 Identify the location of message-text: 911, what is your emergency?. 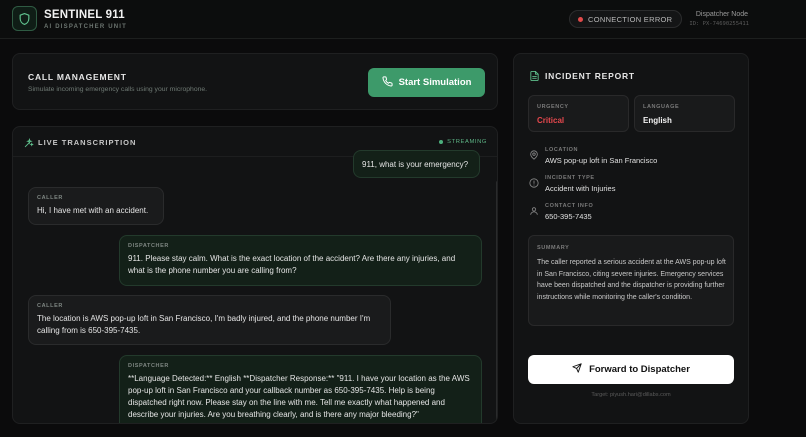
(415, 164).